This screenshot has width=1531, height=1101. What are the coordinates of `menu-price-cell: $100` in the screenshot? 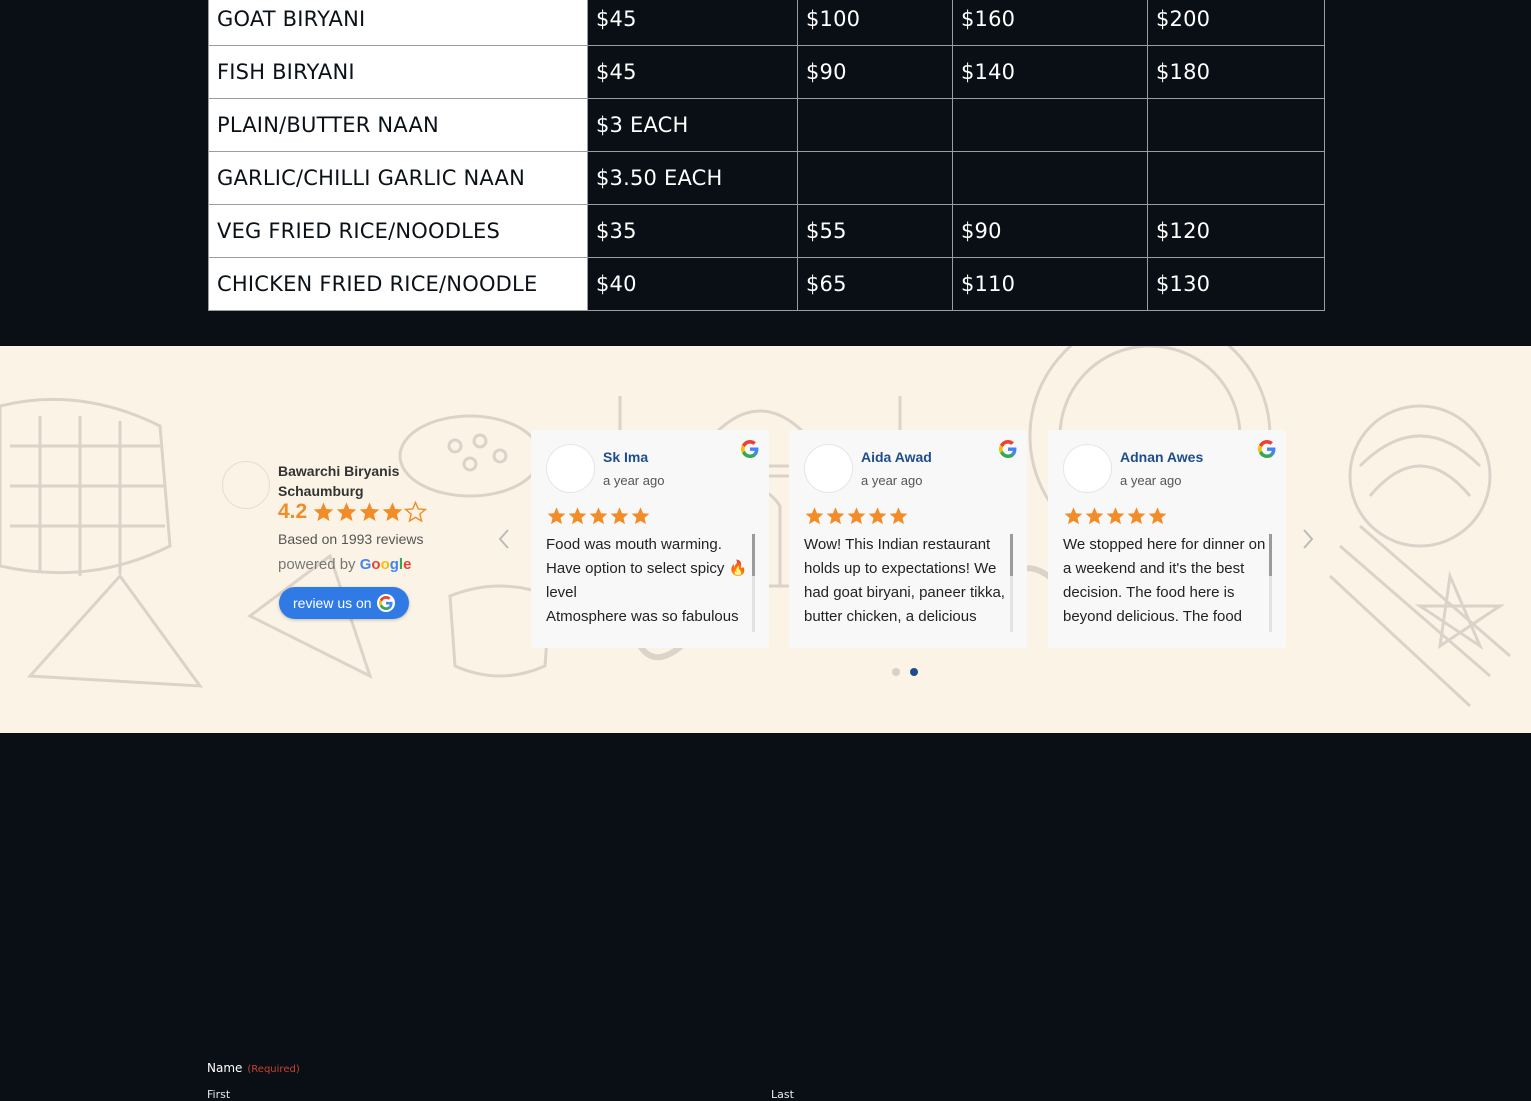 It's located at (875, 23).